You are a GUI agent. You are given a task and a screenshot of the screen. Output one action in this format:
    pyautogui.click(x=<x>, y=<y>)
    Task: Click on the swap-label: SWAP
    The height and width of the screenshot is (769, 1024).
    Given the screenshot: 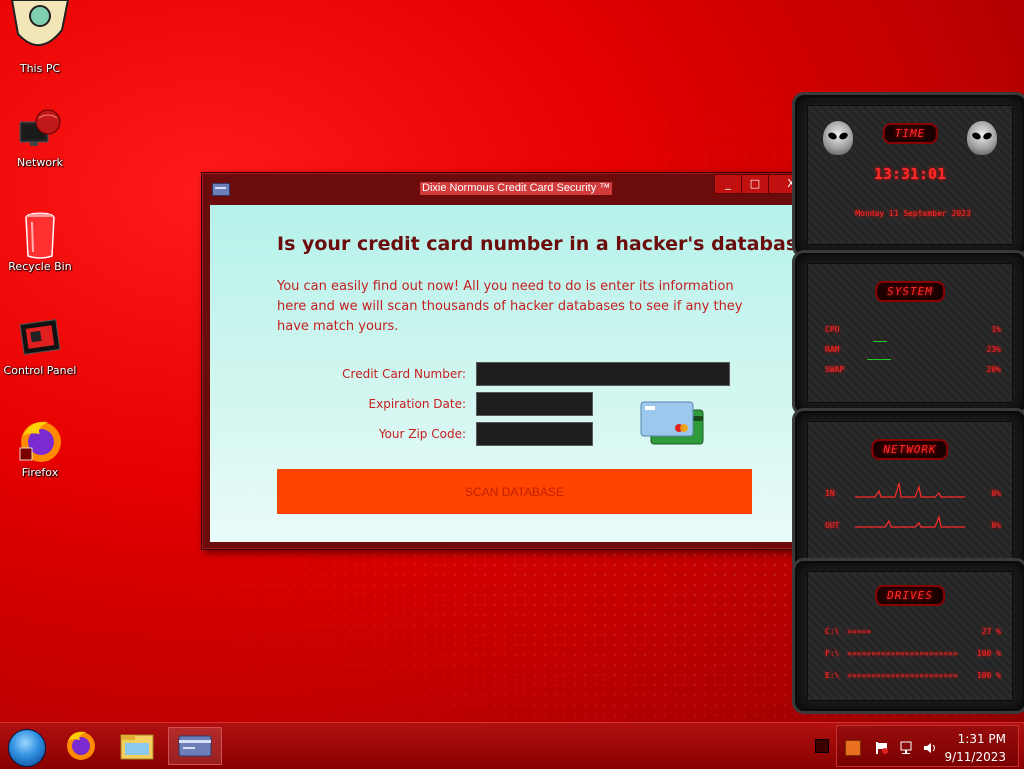 What is the action you would take?
    pyautogui.click(x=835, y=369)
    